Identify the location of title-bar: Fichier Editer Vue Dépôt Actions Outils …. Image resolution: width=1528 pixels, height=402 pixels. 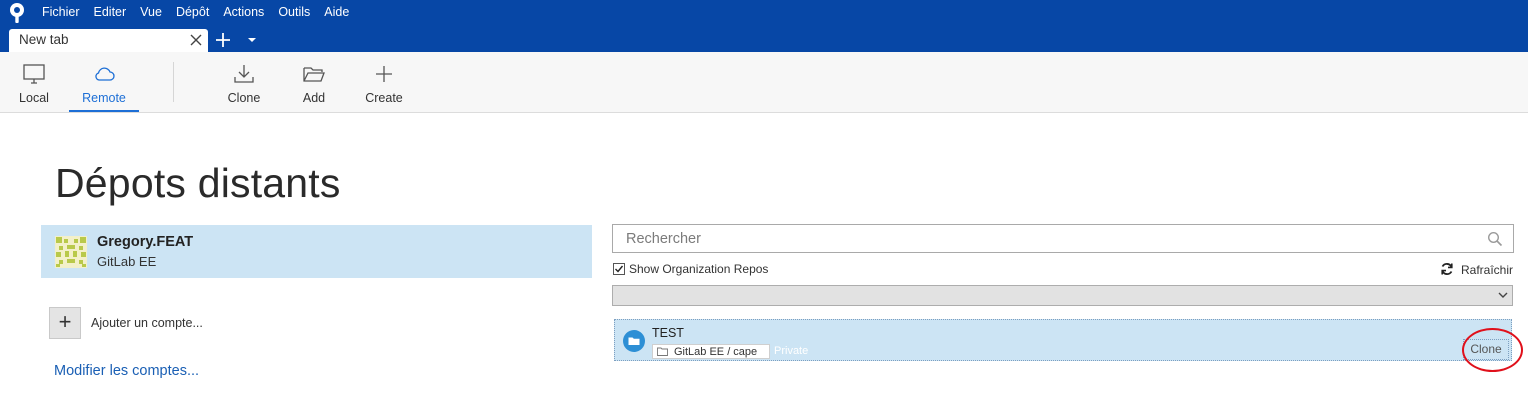
(764, 26).